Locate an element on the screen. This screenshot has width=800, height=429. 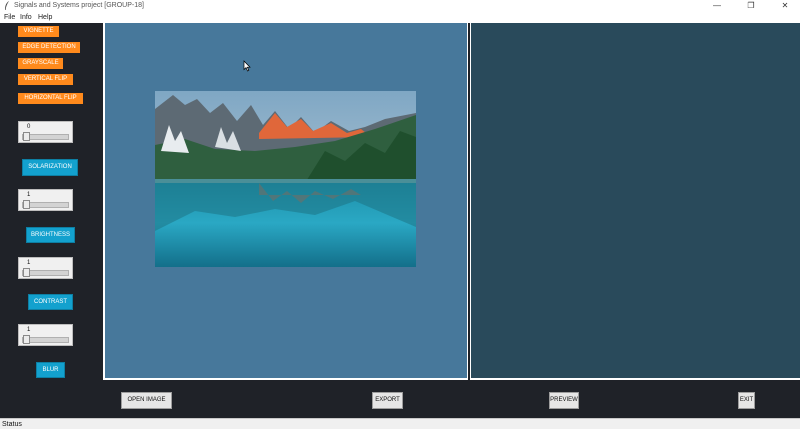
grayscale-button: GRAYSCALE is located at coordinates (40, 63).